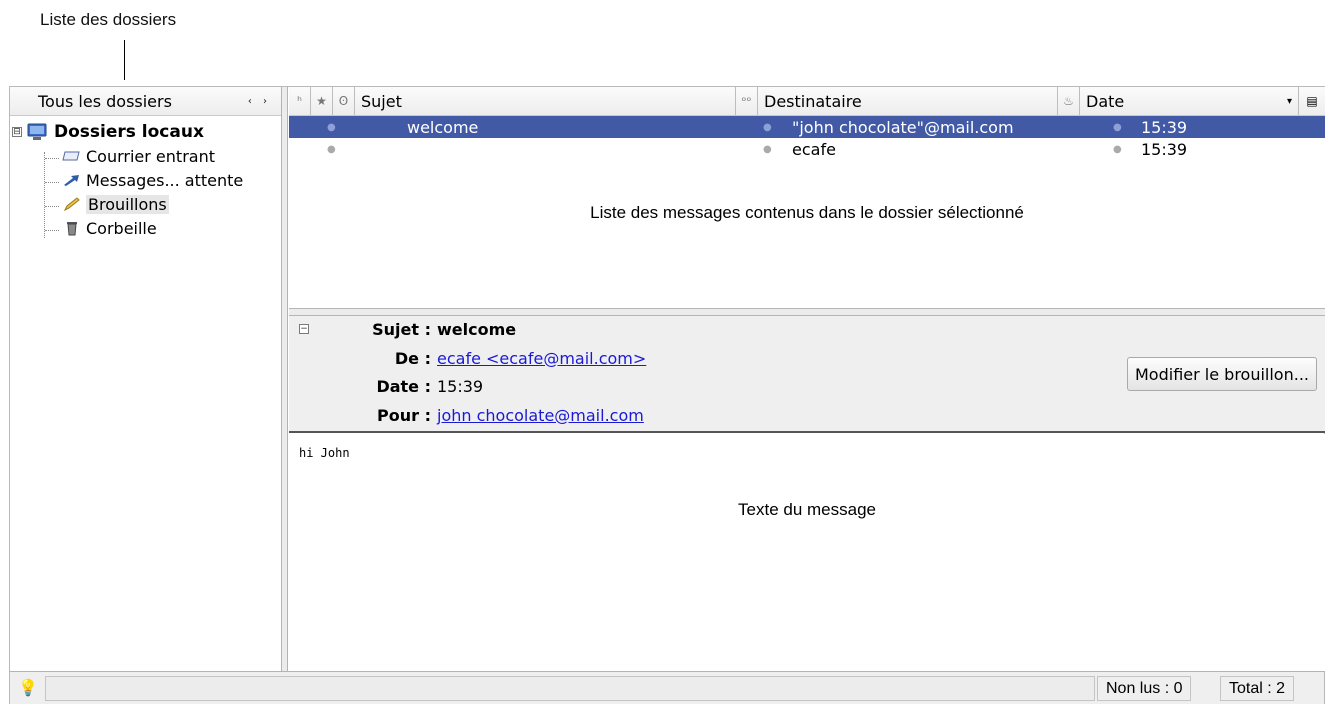 The width and height of the screenshot is (1329, 712). Describe the element at coordinates (540, 415) in the screenshot. I see `recipient-link: john chocolate@mail.com` at that location.